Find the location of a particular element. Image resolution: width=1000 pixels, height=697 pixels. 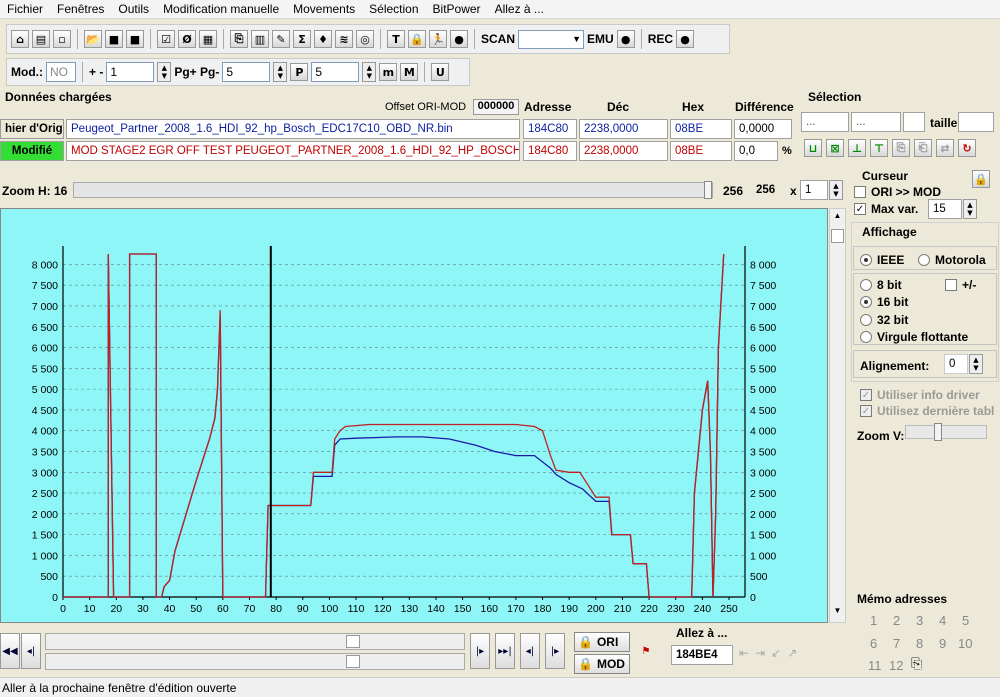

info-driver-checkbox: ✓ is located at coordinates (866, 395).